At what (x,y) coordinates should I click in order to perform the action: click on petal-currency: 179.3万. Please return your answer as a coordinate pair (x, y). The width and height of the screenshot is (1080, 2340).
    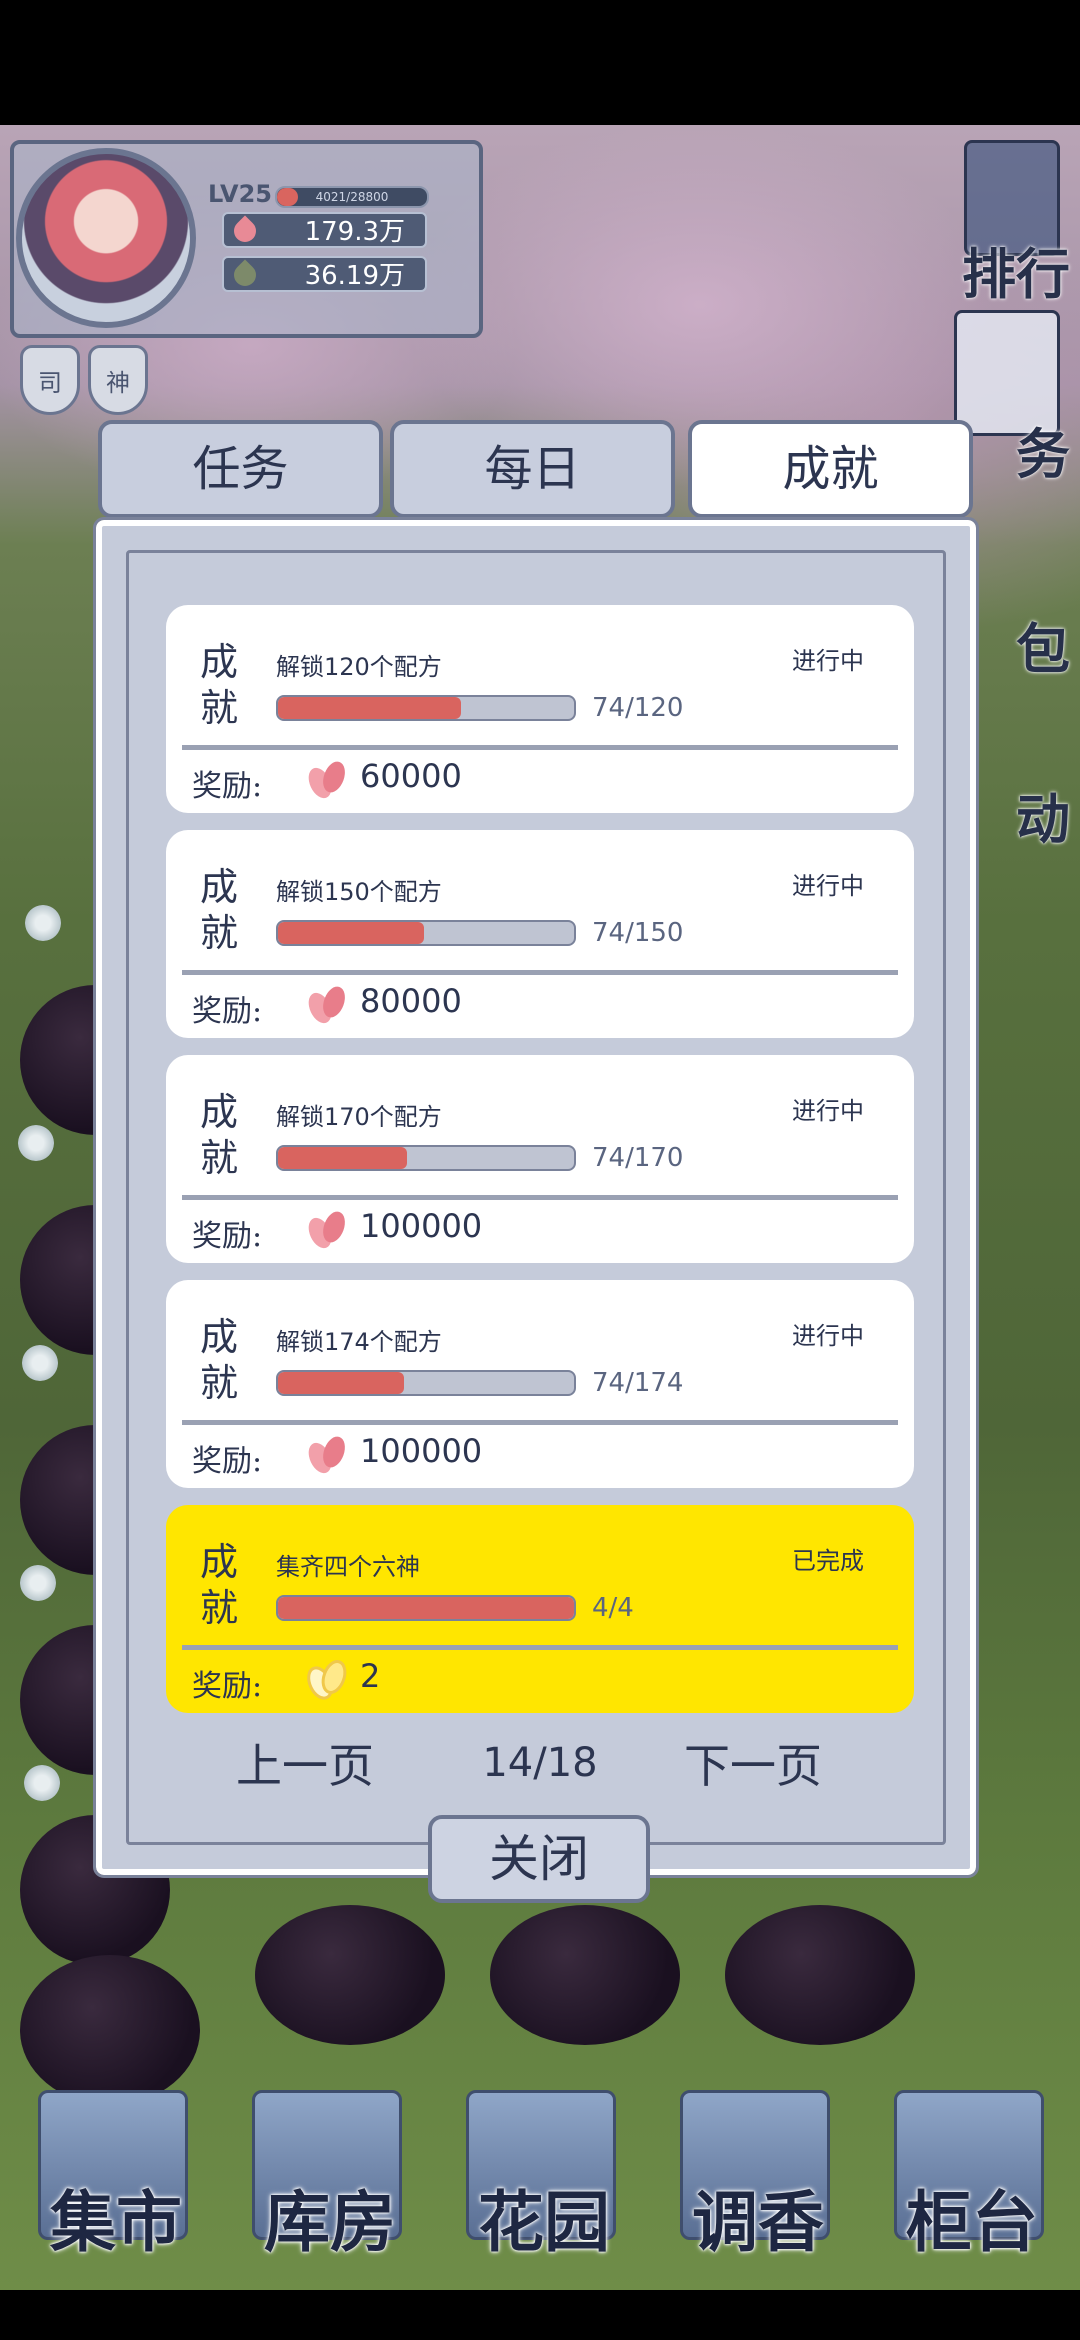
    Looking at the image, I should click on (324, 230).